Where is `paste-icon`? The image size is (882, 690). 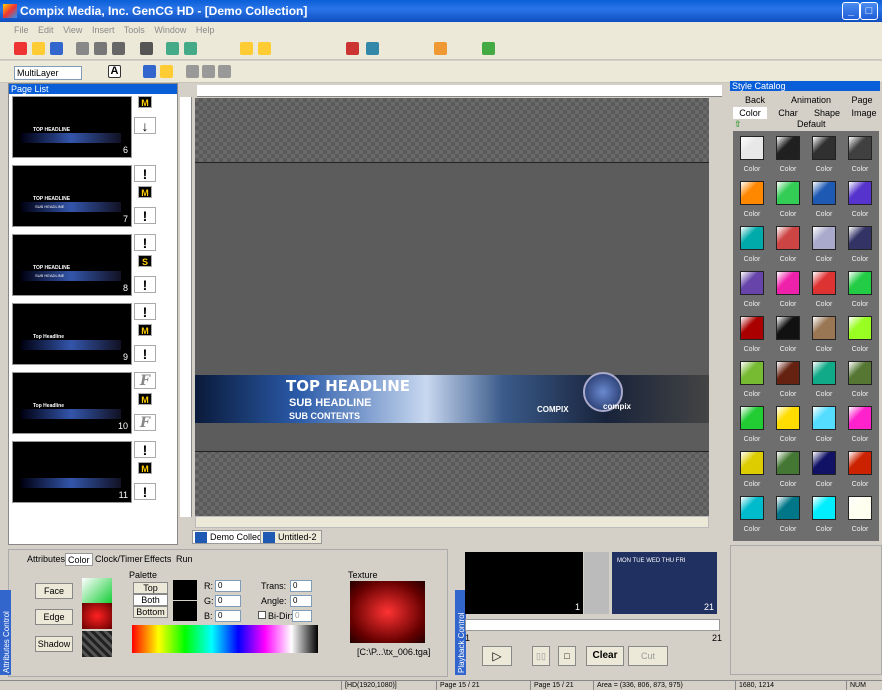
paste-icon is located at coordinates (118, 48).